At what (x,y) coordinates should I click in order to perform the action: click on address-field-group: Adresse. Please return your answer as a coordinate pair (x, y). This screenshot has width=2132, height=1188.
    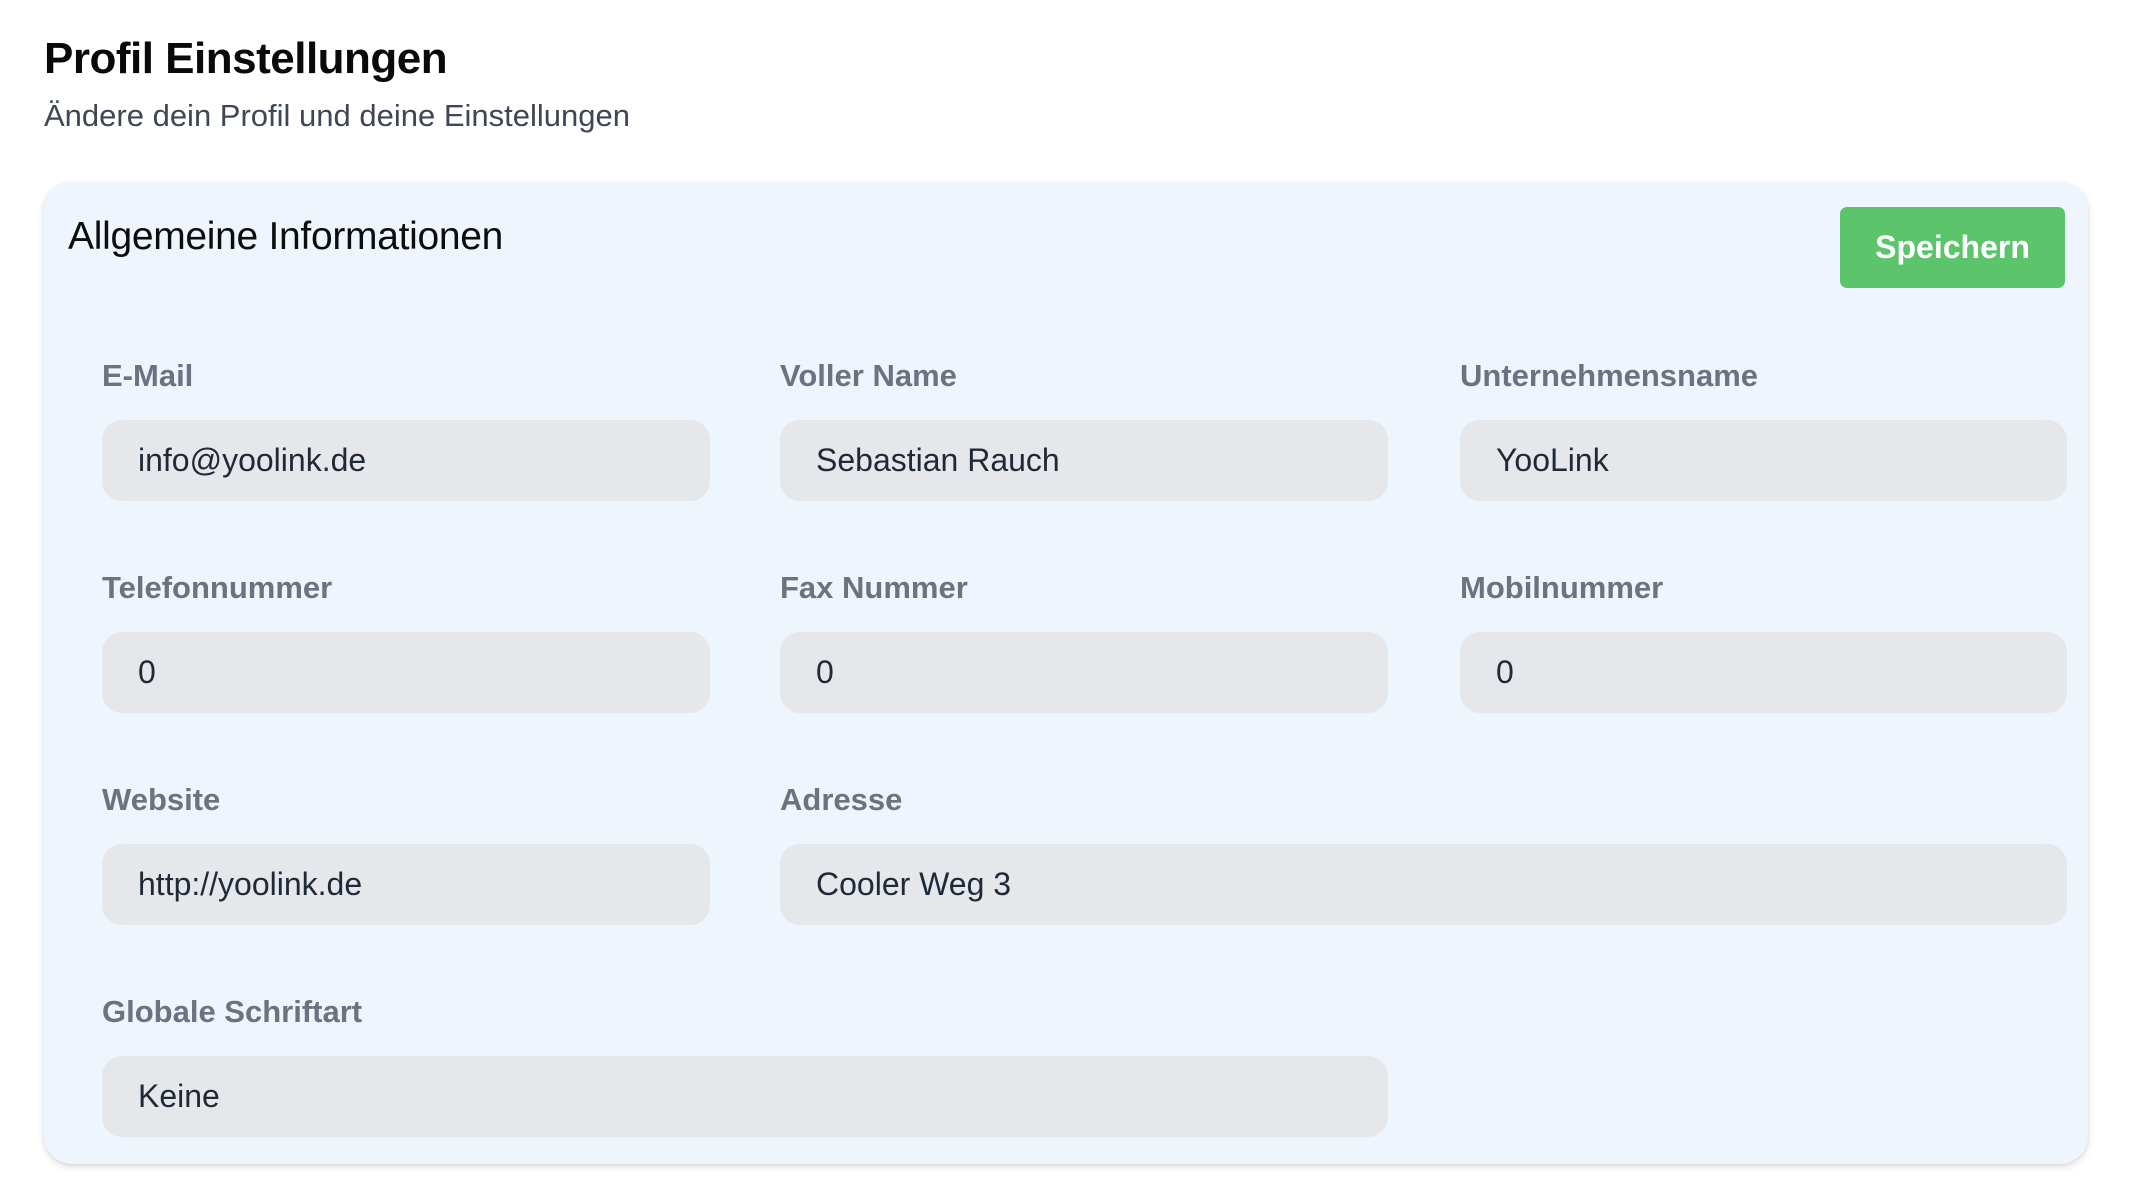
    Looking at the image, I should click on (1423, 851).